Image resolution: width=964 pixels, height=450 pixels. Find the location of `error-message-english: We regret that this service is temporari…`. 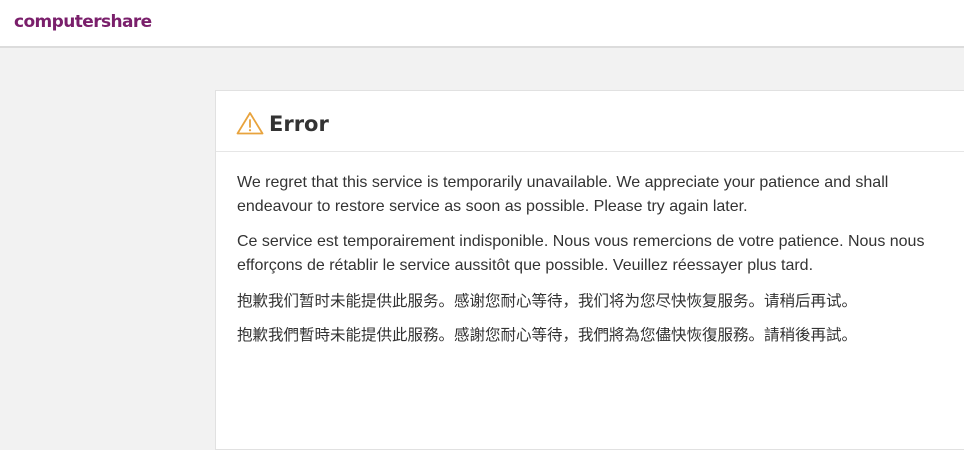

error-message-english: We regret that this service is temporari… is located at coordinates (563, 194).